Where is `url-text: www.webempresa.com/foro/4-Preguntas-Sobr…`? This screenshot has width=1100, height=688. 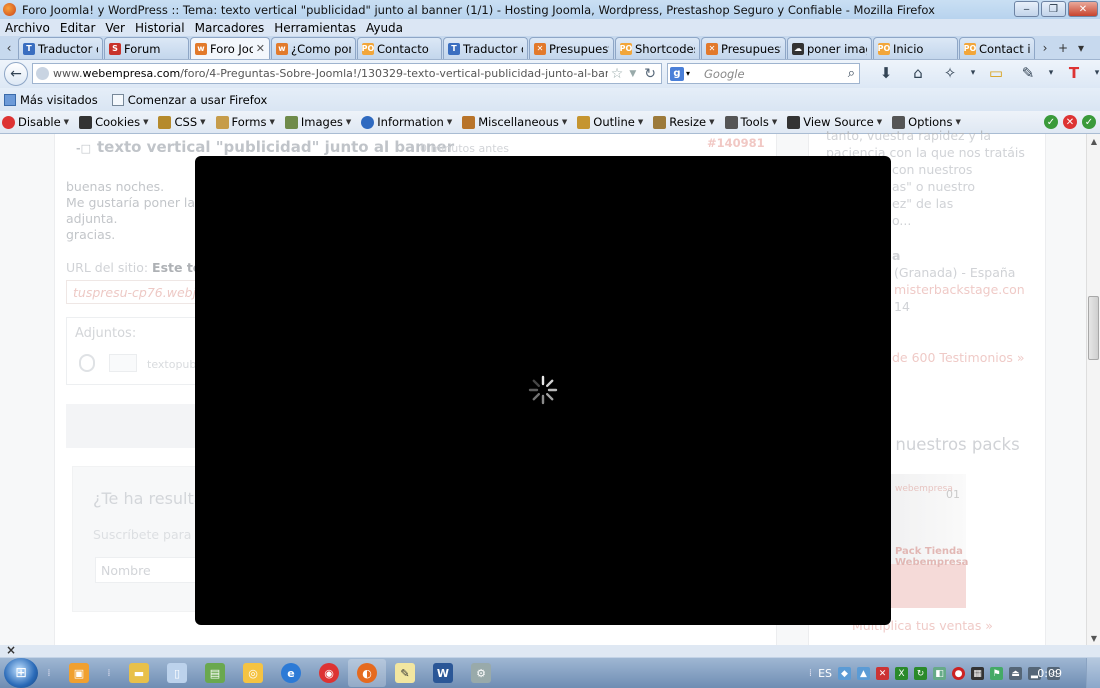 url-text: www.webempresa.com/foro/4-Preguntas-Sobr… is located at coordinates (330, 73).